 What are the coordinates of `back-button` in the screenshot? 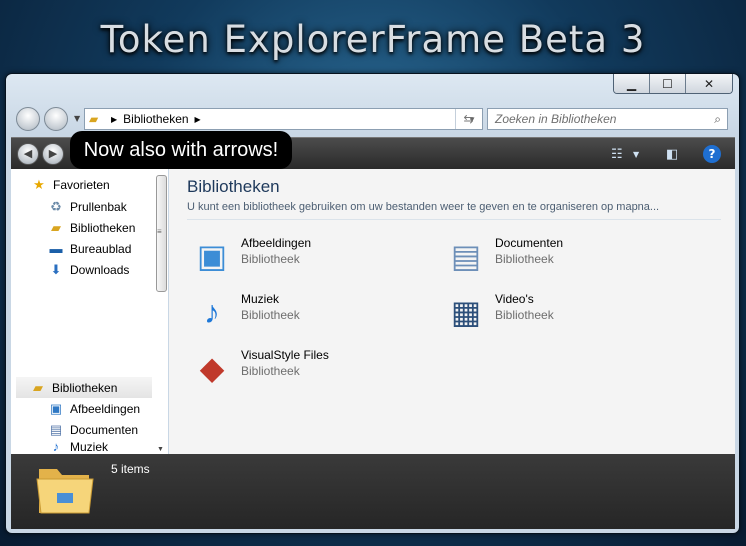 It's located at (28, 119).